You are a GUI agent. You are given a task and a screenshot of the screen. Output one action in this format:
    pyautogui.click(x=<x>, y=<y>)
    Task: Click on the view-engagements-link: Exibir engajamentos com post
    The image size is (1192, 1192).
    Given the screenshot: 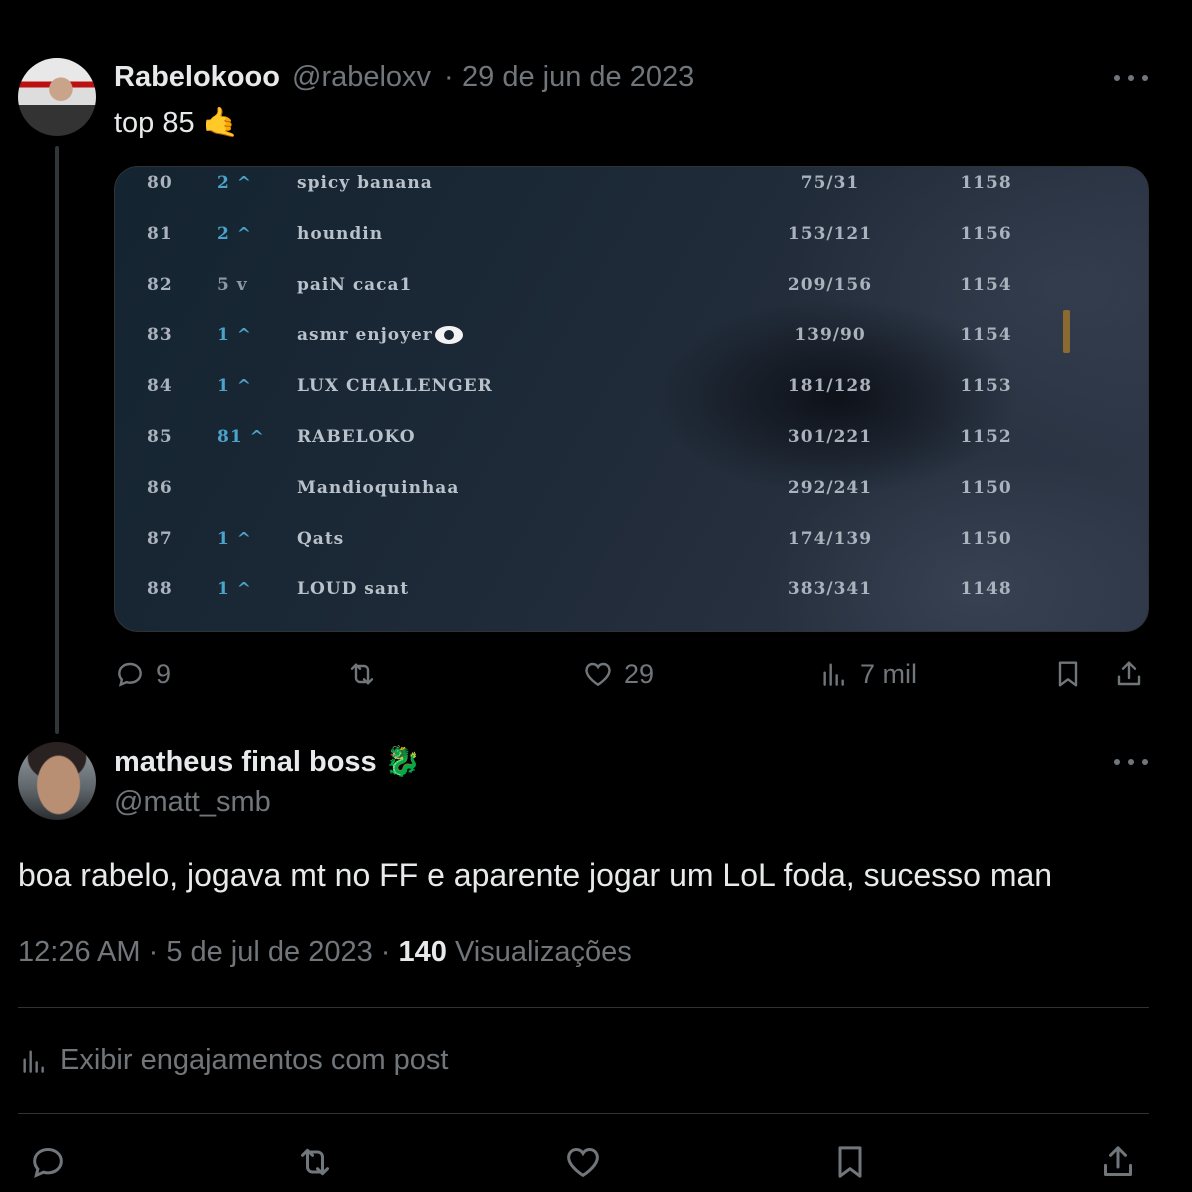 What is the action you would take?
    pyautogui.click(x=233, y=1060)
    